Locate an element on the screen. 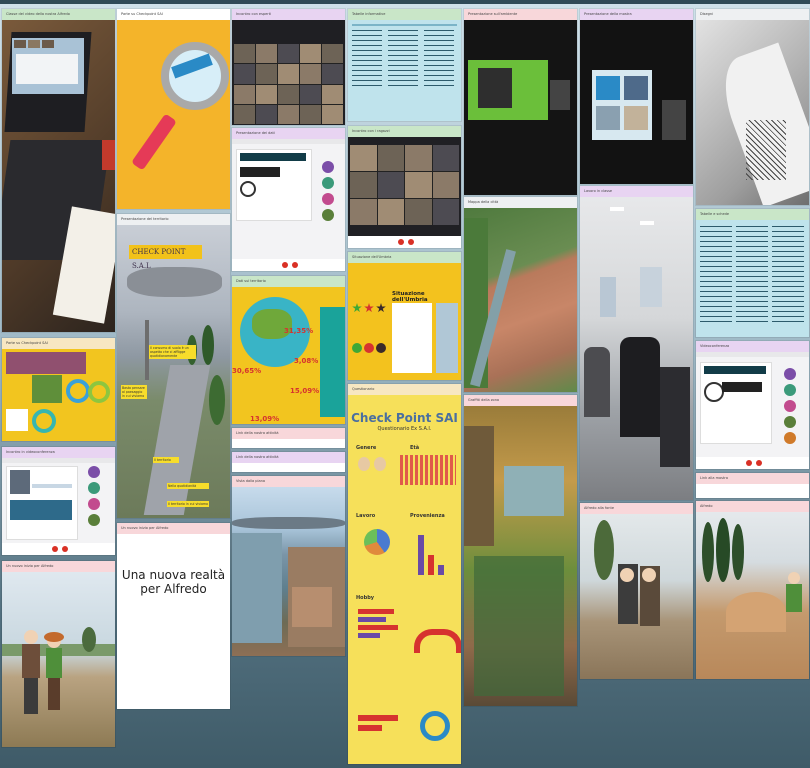 The image size is (810, 768). magnifier-icon is located at coordinates (195, 76).